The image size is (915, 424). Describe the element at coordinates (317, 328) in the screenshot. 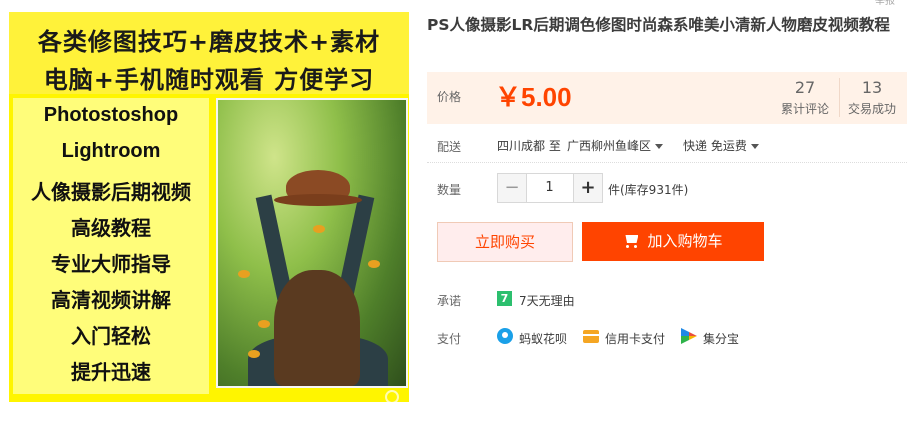

I see `photo-hair` at that location.